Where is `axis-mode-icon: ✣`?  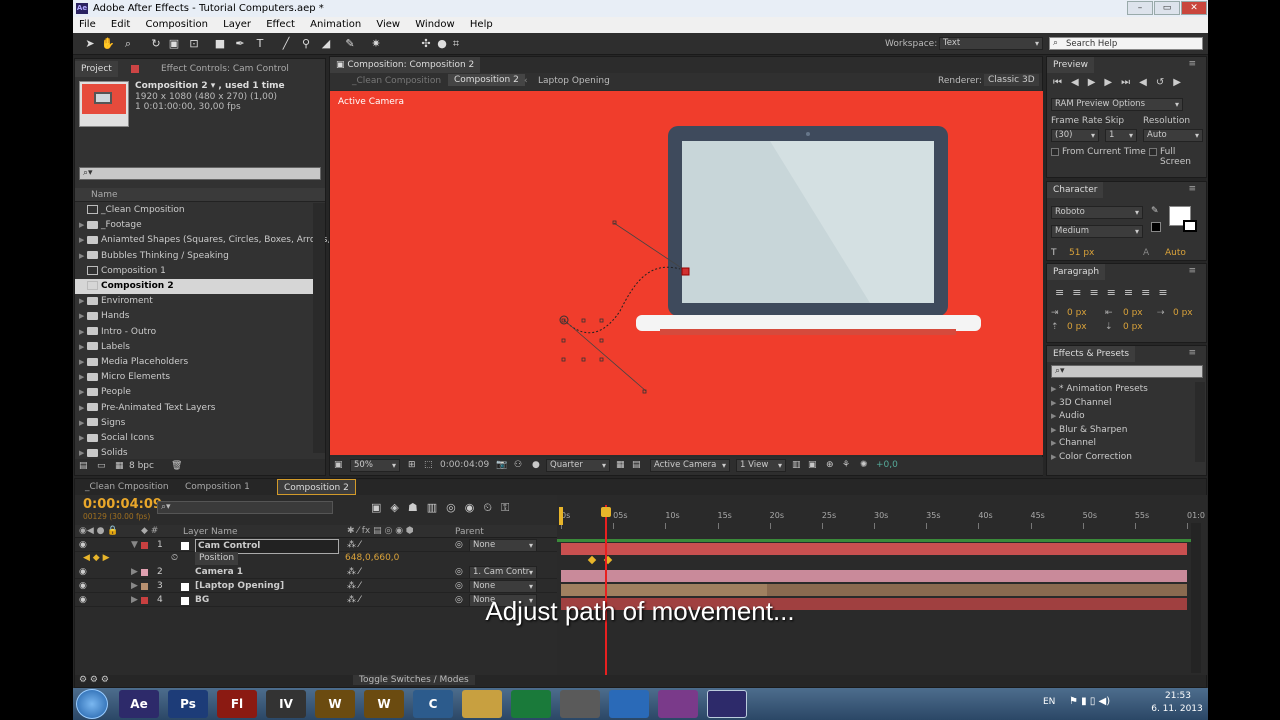 axis-mode-icon: ✣ is located at coordinates (426, 44).